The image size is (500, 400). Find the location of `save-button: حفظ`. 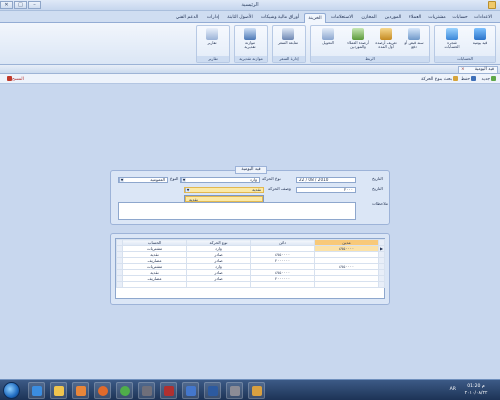

save-button: حفظ is located at coordinates (468, 79).